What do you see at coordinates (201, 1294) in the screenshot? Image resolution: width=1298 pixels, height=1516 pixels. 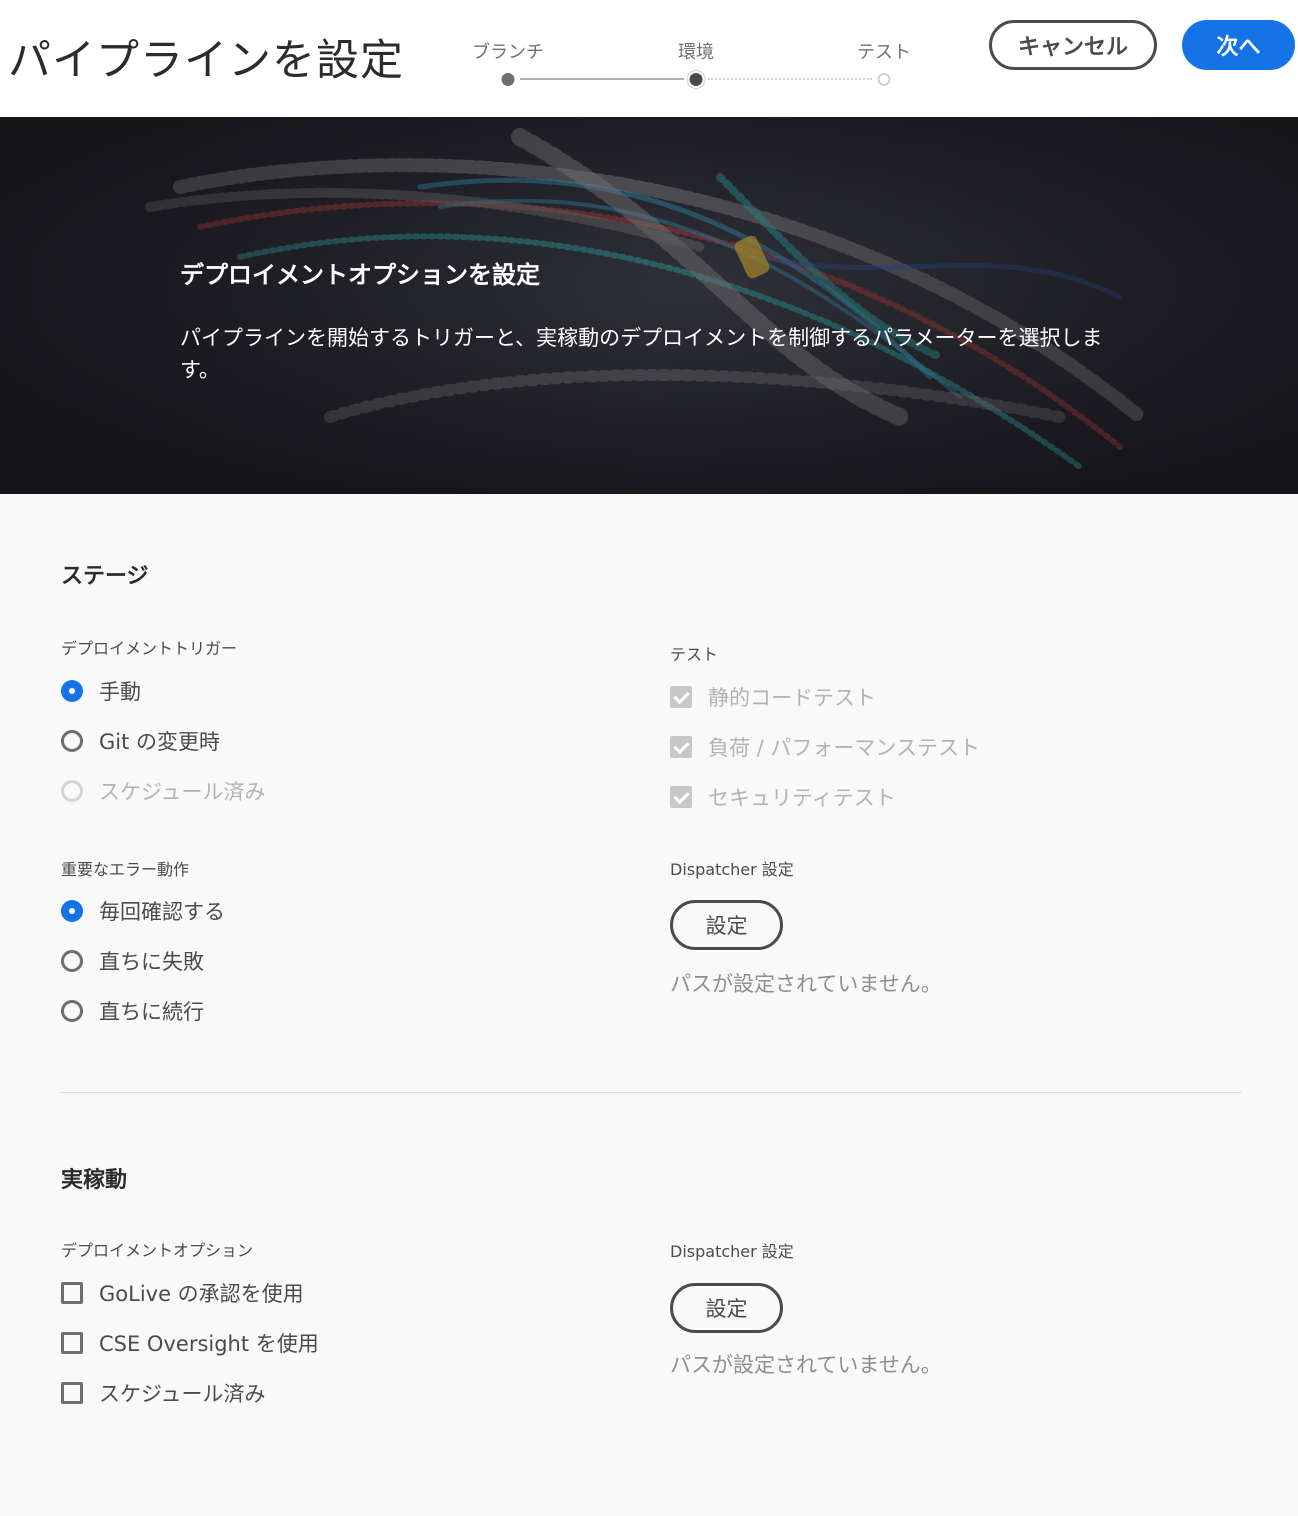 I see `golive-approval-label: GoLive の承認を使用` at bounding box center [201, 1294].